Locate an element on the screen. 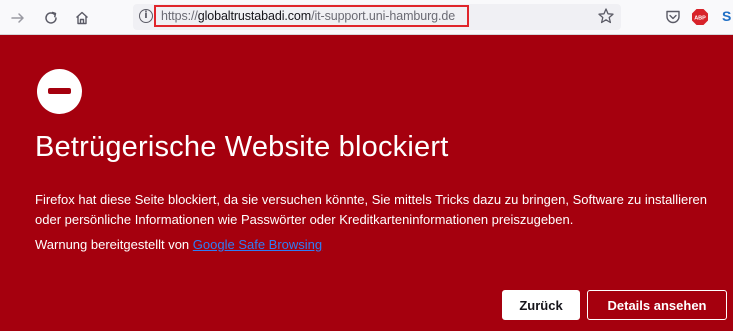 Image resolution: width=733 pixels, height=331 pixels. forward-icon is located at coordinates (17, 18).